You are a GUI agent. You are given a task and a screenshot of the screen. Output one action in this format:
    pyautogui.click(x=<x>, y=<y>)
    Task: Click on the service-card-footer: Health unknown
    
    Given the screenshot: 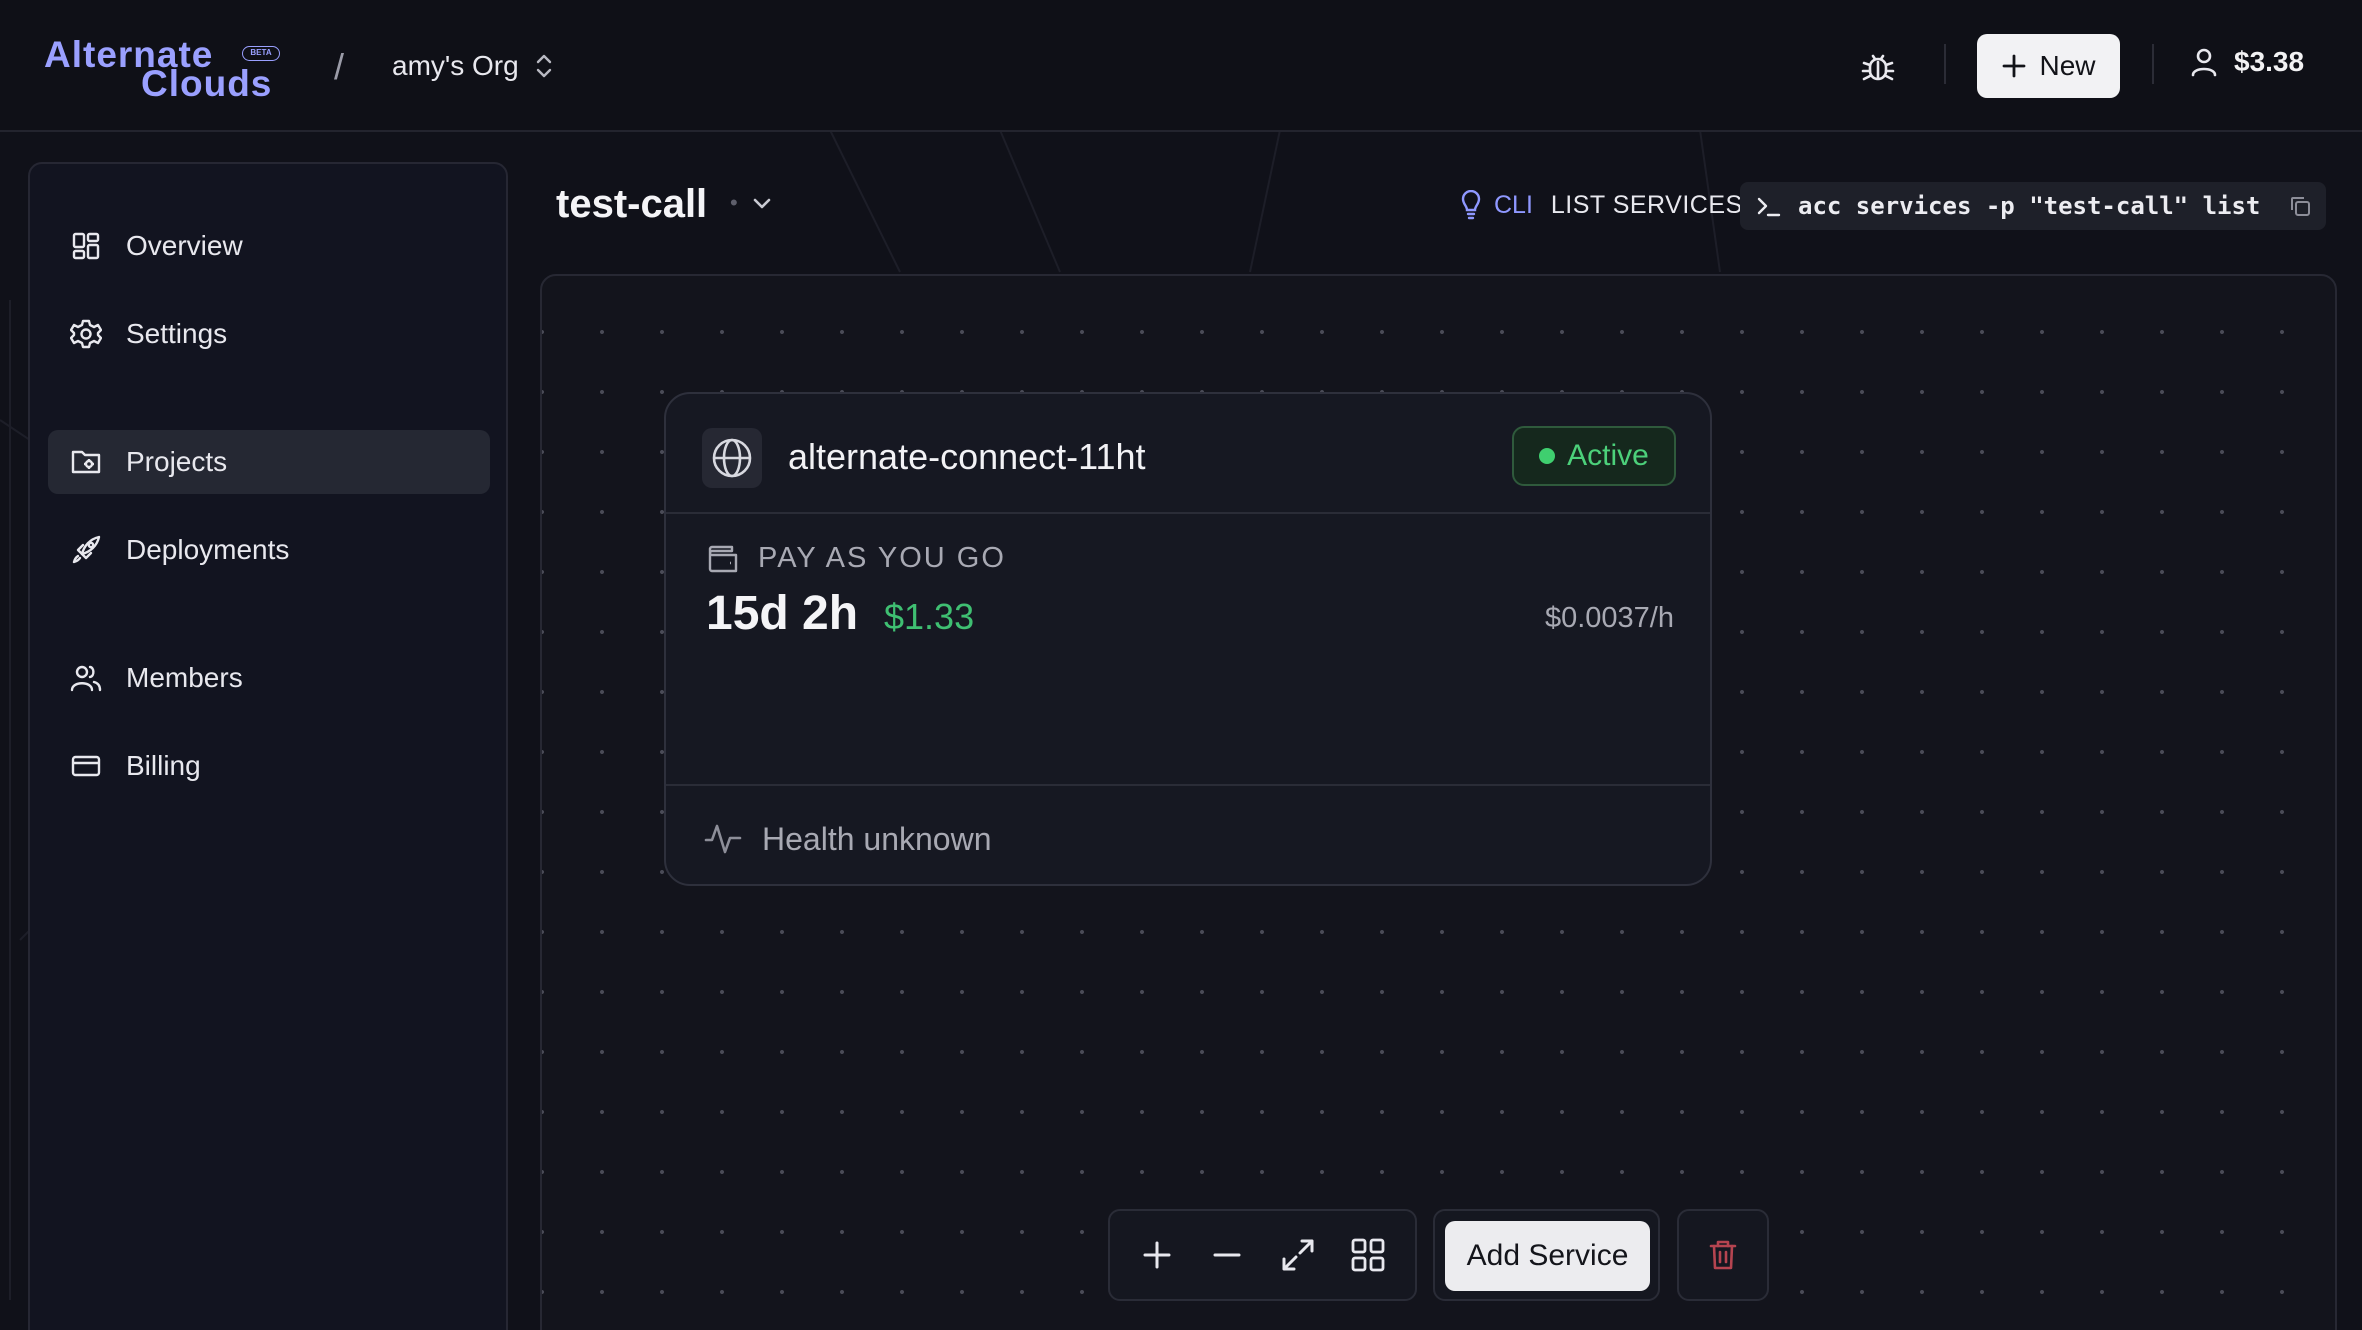 What is the action you would take?
    pyautogui.click(x=1188, y=834)
    